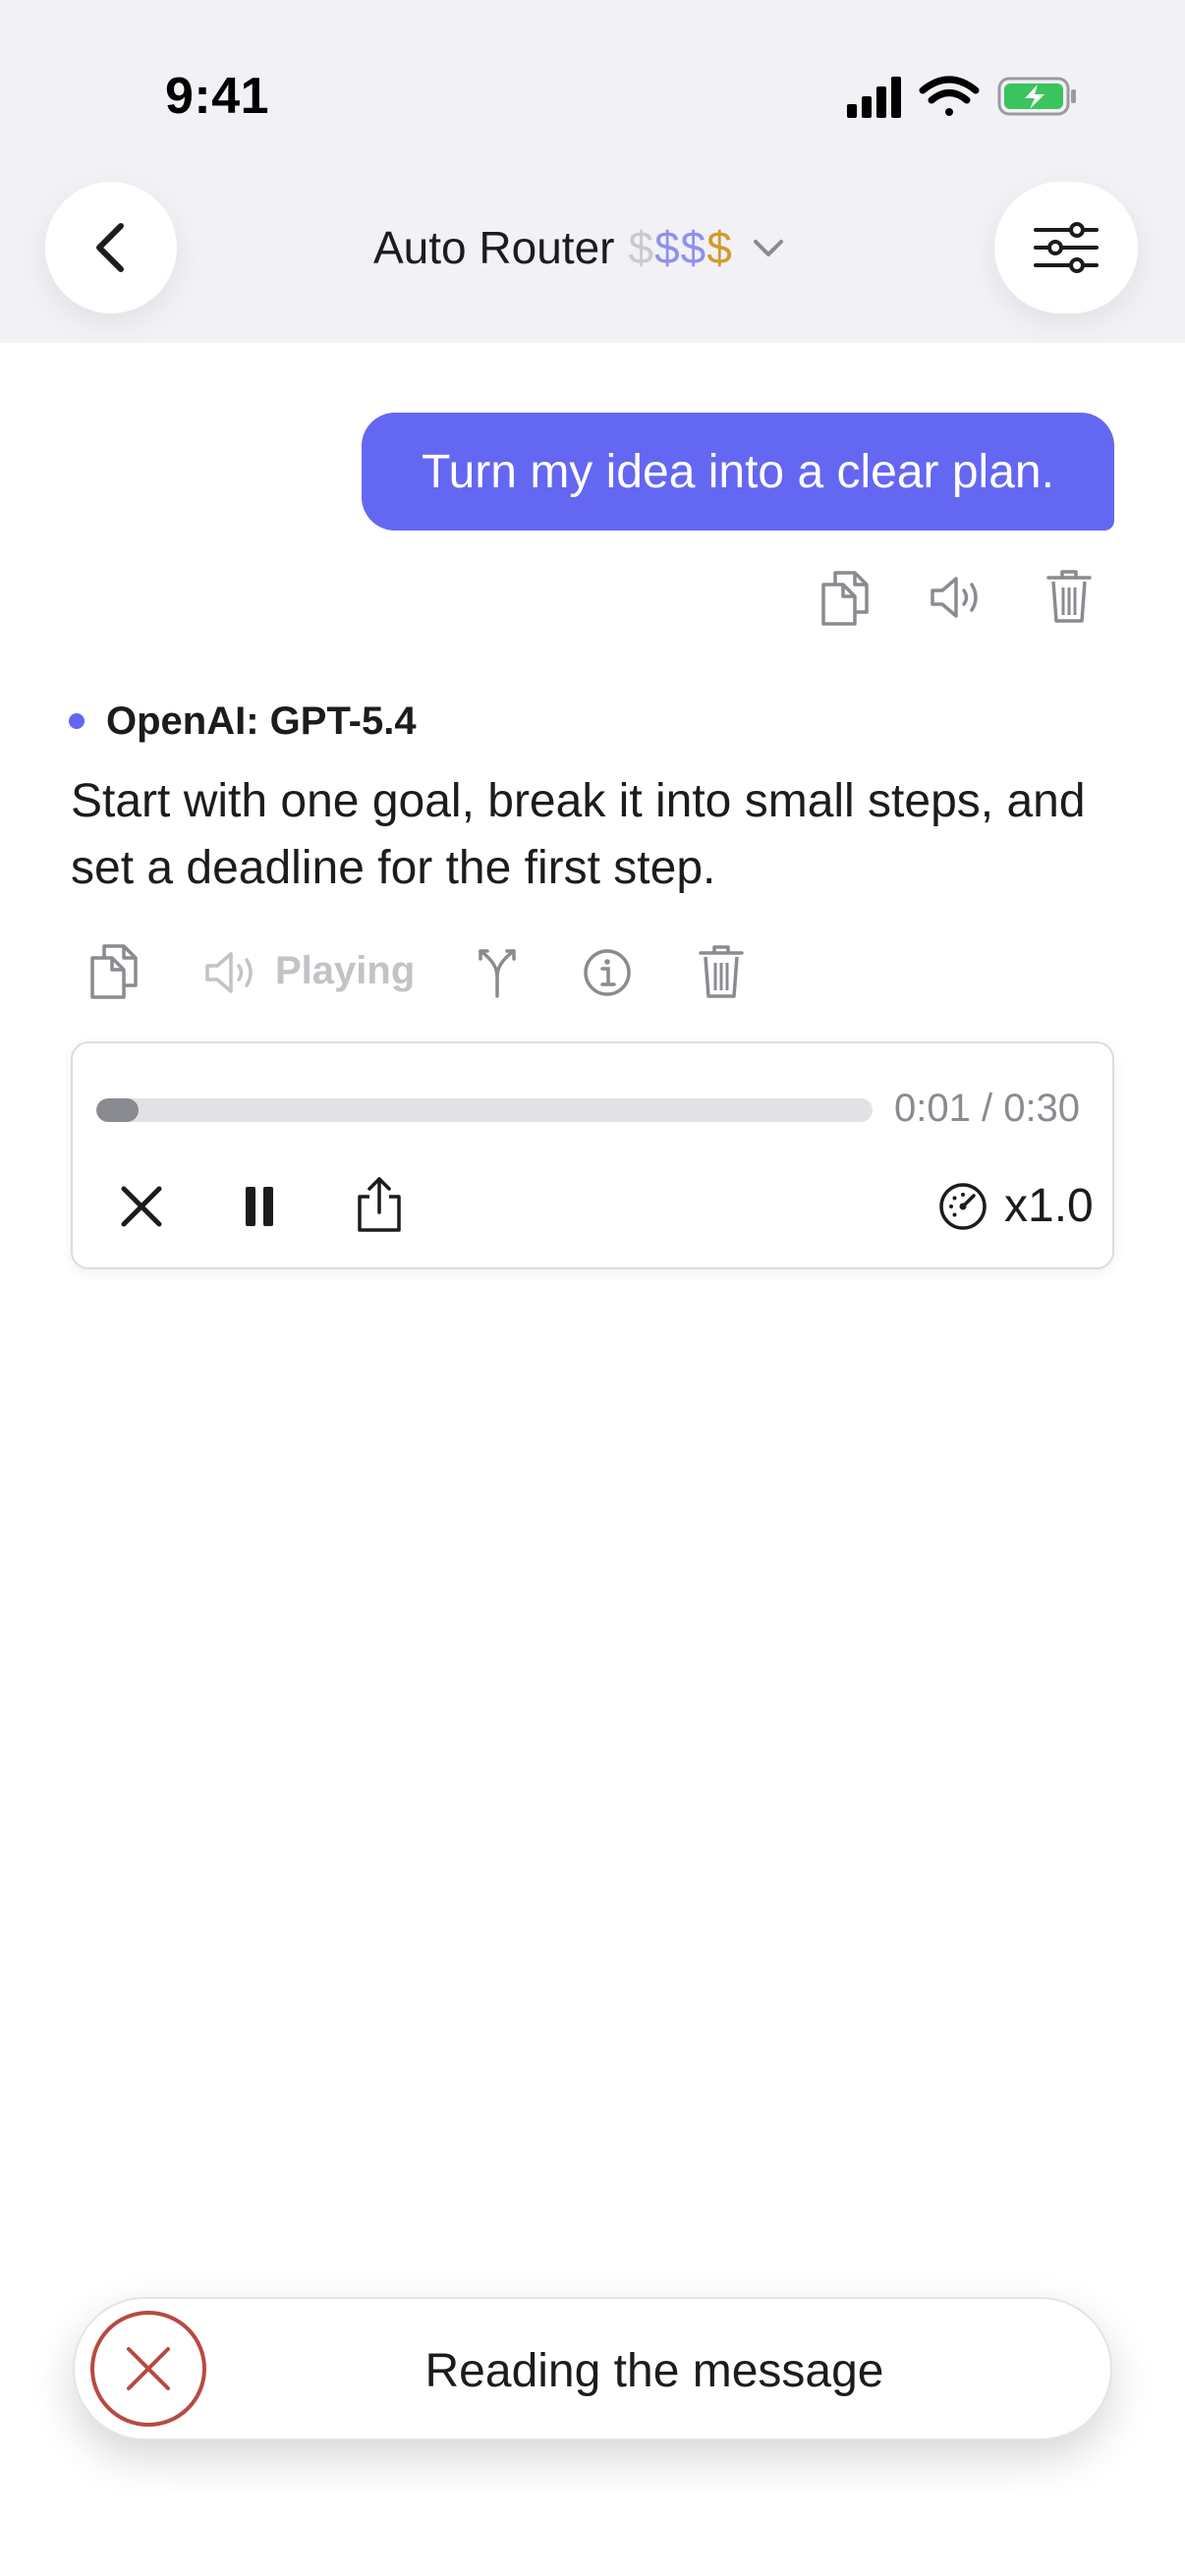 The width and height of the screenshot is (1185, 2576). Describe the element at coordinates (494, 247) in the screenshot. I see `model-selector-title: Auto Router` at that location.